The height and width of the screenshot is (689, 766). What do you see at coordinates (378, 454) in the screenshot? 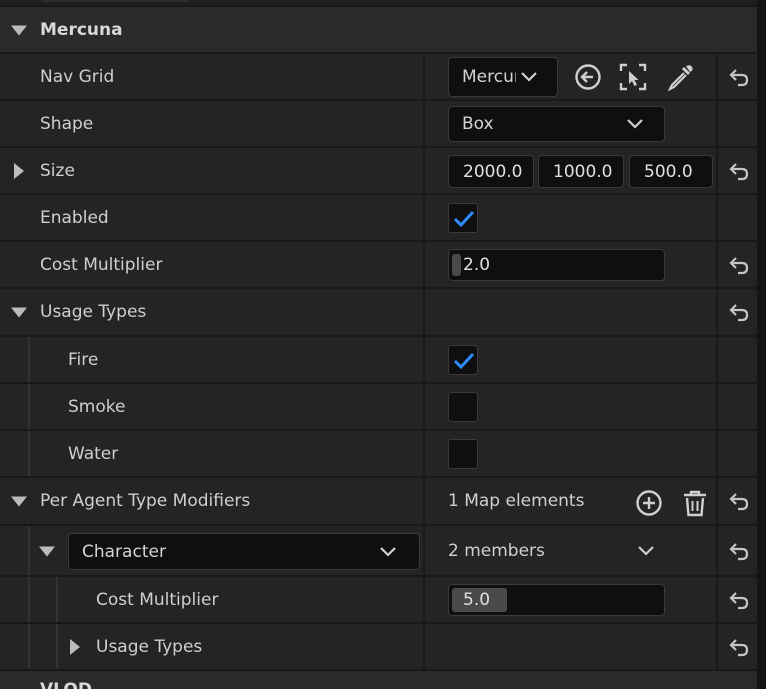
I see `row-usage-water: Water` at bounding box center [378, 454].